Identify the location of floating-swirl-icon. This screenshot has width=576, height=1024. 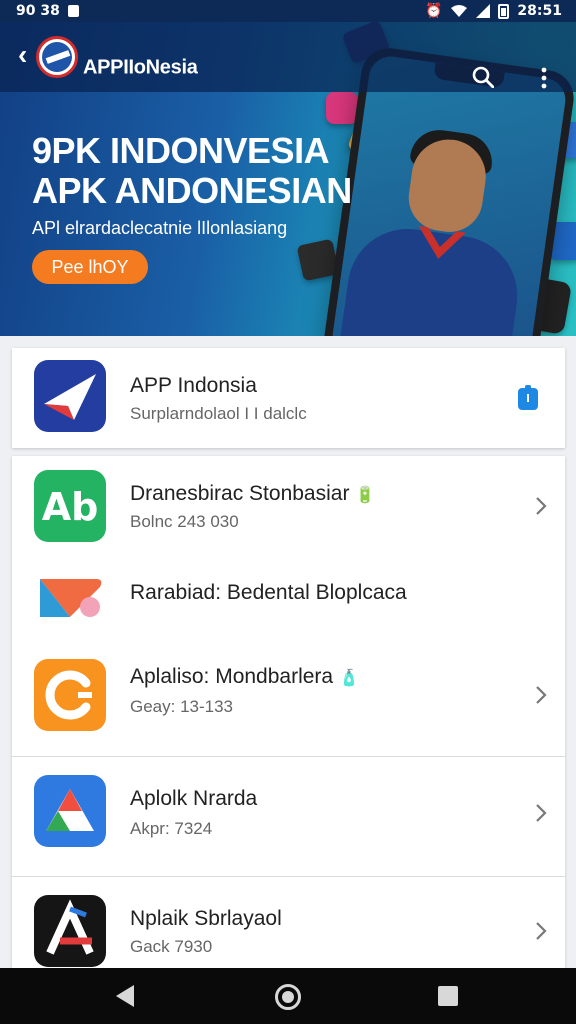
(342, 108).